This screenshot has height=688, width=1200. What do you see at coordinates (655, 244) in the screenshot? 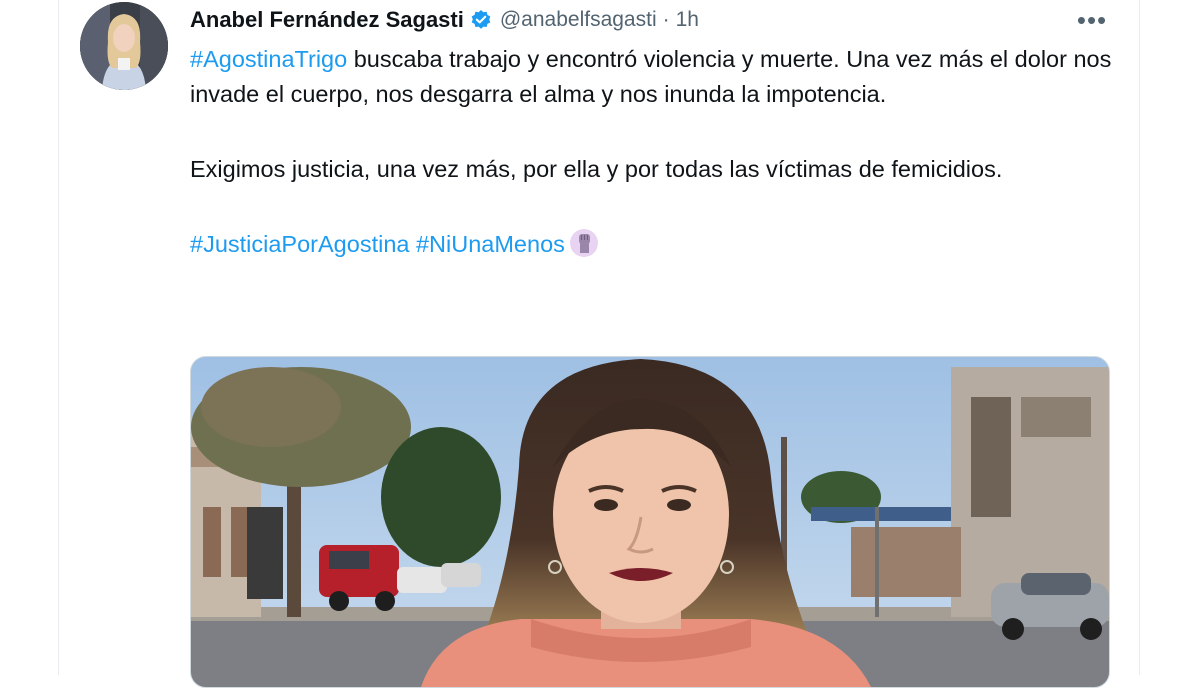
I see `tweet-hashtags-line: #JusticiaPorAgostina #NiUnaMenos` at bounding box center [655, 244].